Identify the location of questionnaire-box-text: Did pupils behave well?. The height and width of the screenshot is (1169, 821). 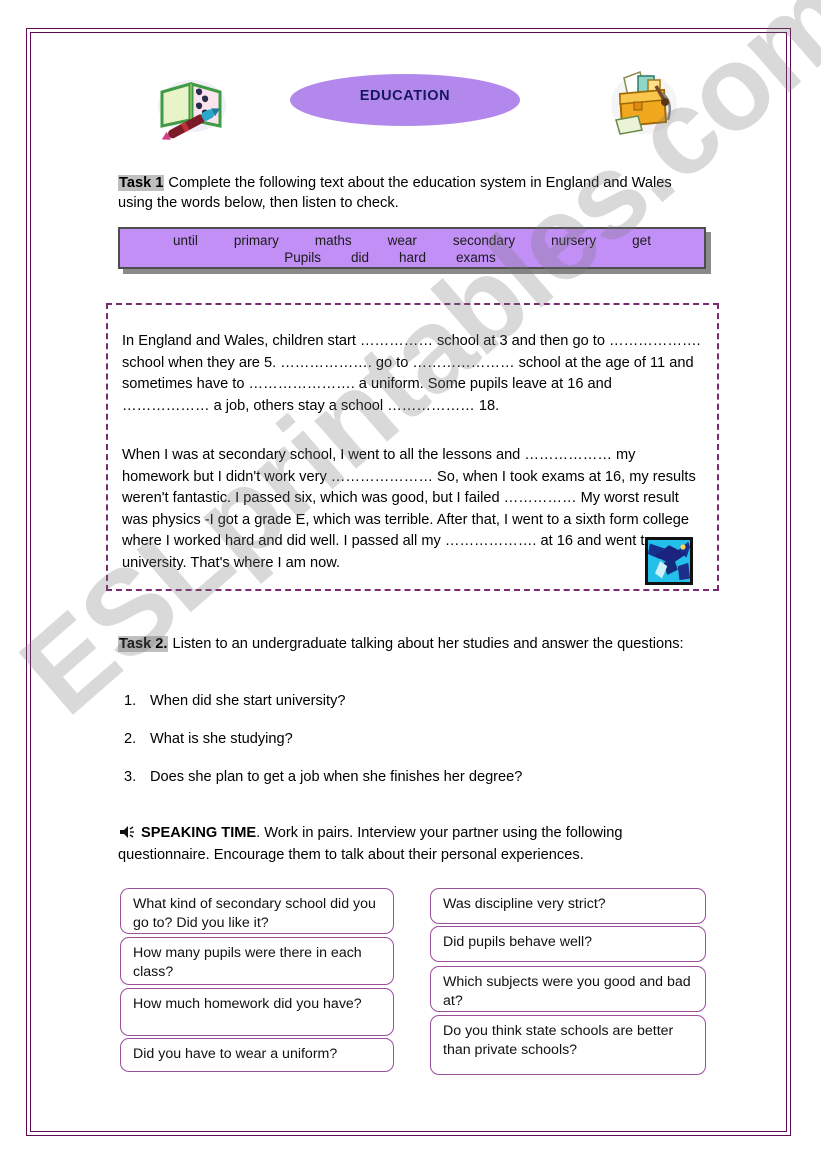
(518, 942).